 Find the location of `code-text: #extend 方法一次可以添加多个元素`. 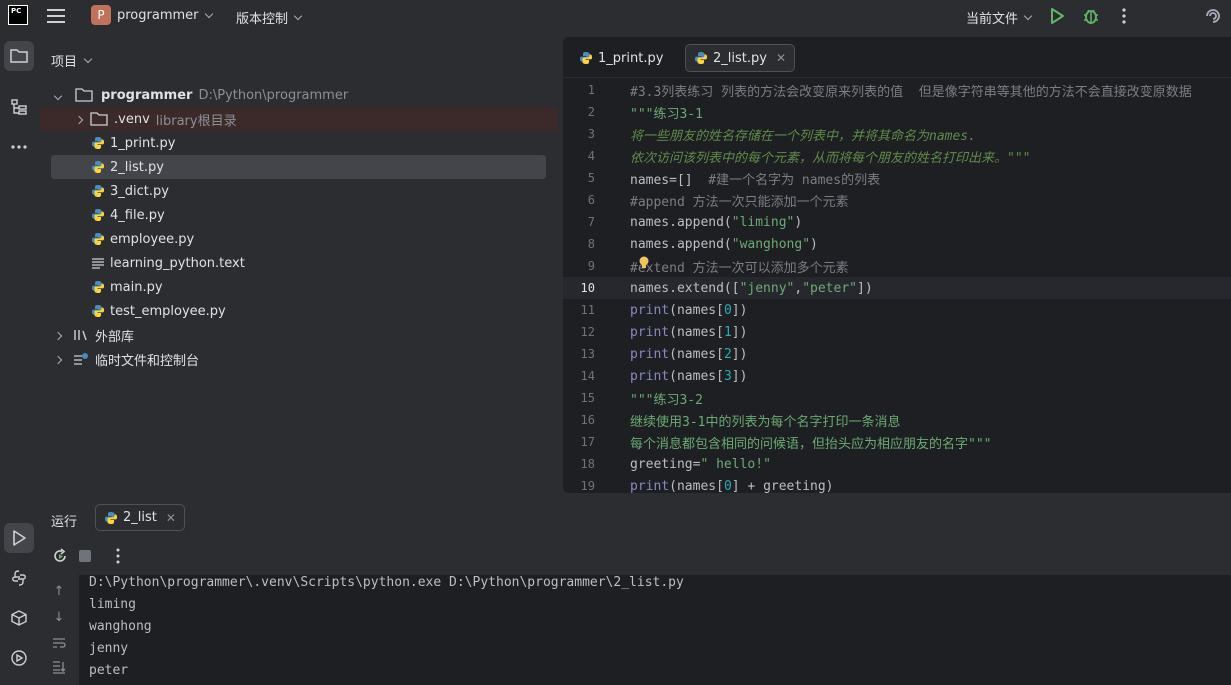

code-text: #extend 方法一次可以添加多个元素 is located at coordinates (739, 268).